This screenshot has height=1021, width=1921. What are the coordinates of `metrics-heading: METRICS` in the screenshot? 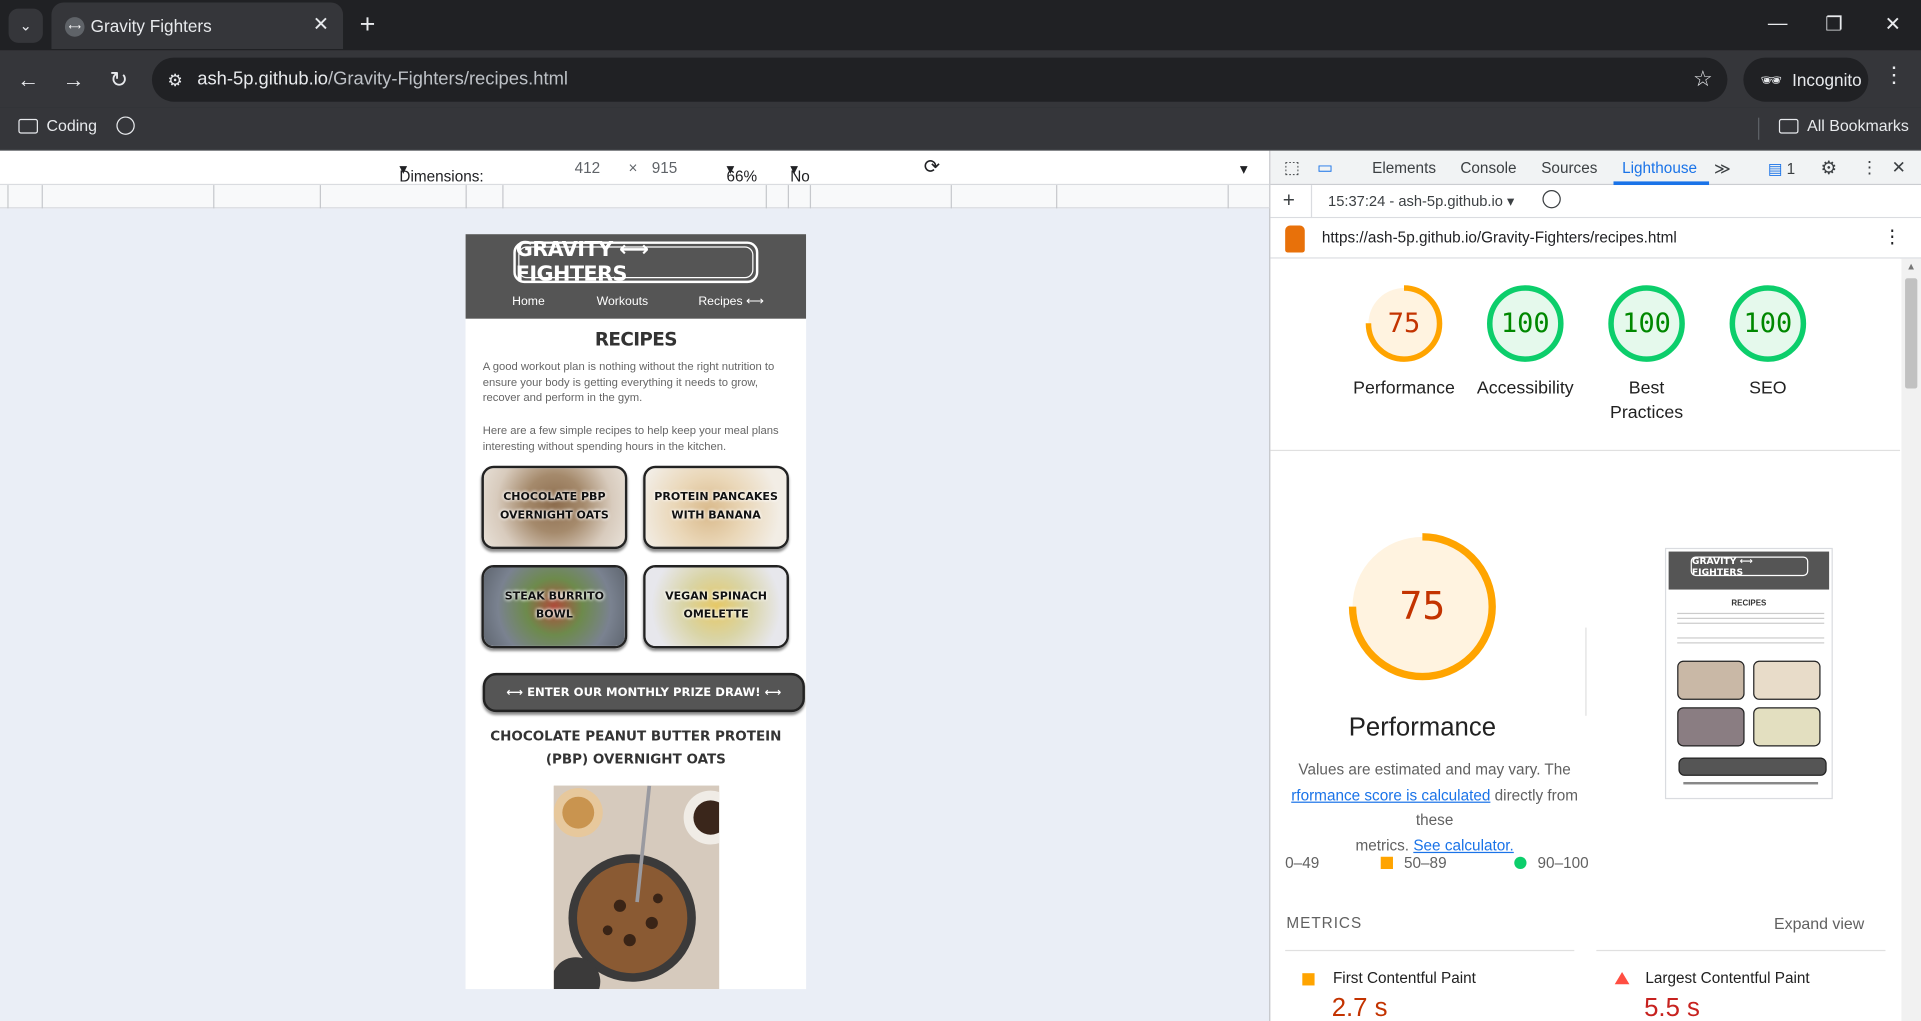 It's located at (1324, 923).